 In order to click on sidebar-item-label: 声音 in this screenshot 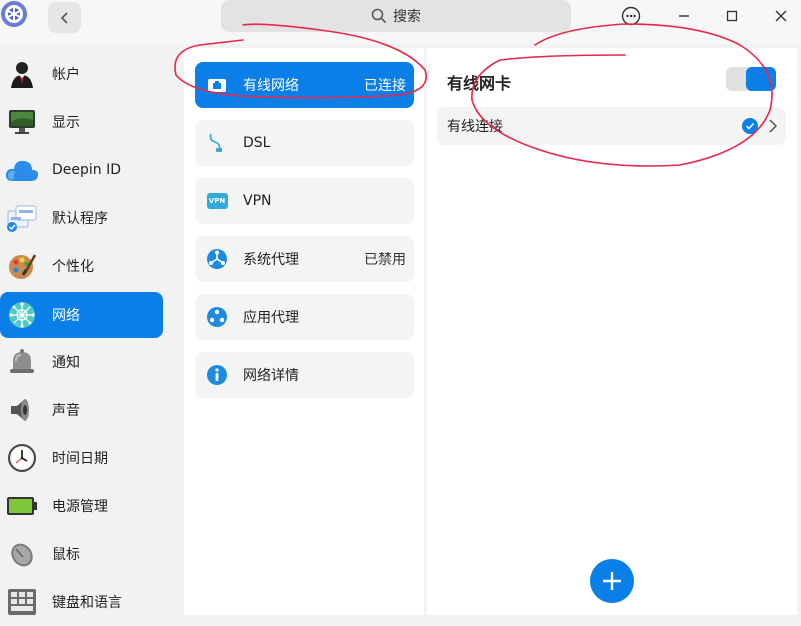, I will do `click(66, 411)`.